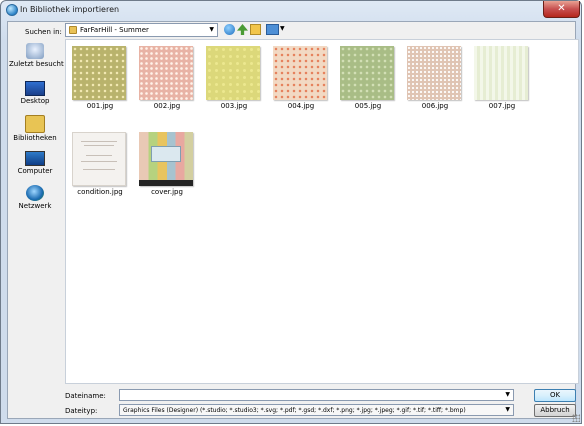 This screenshot has height=426, width=584. I want to click on file-name: 006.jpg, so click(435, 106).